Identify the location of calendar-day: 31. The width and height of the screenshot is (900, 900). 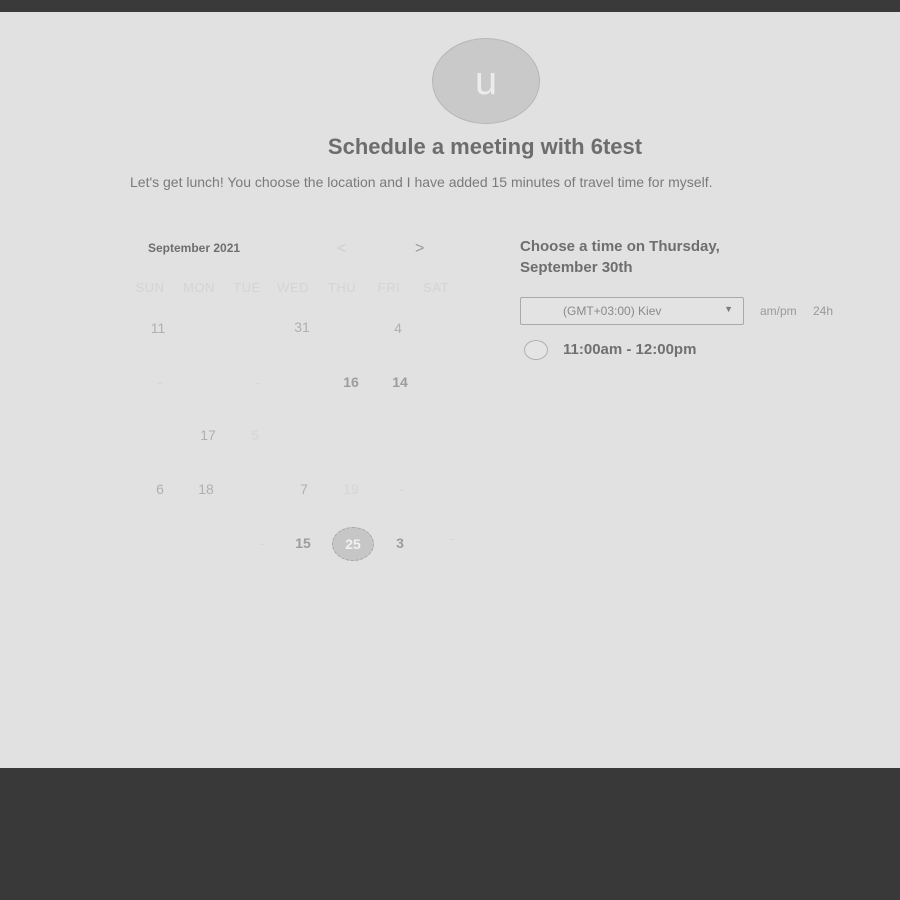
(302, 329).